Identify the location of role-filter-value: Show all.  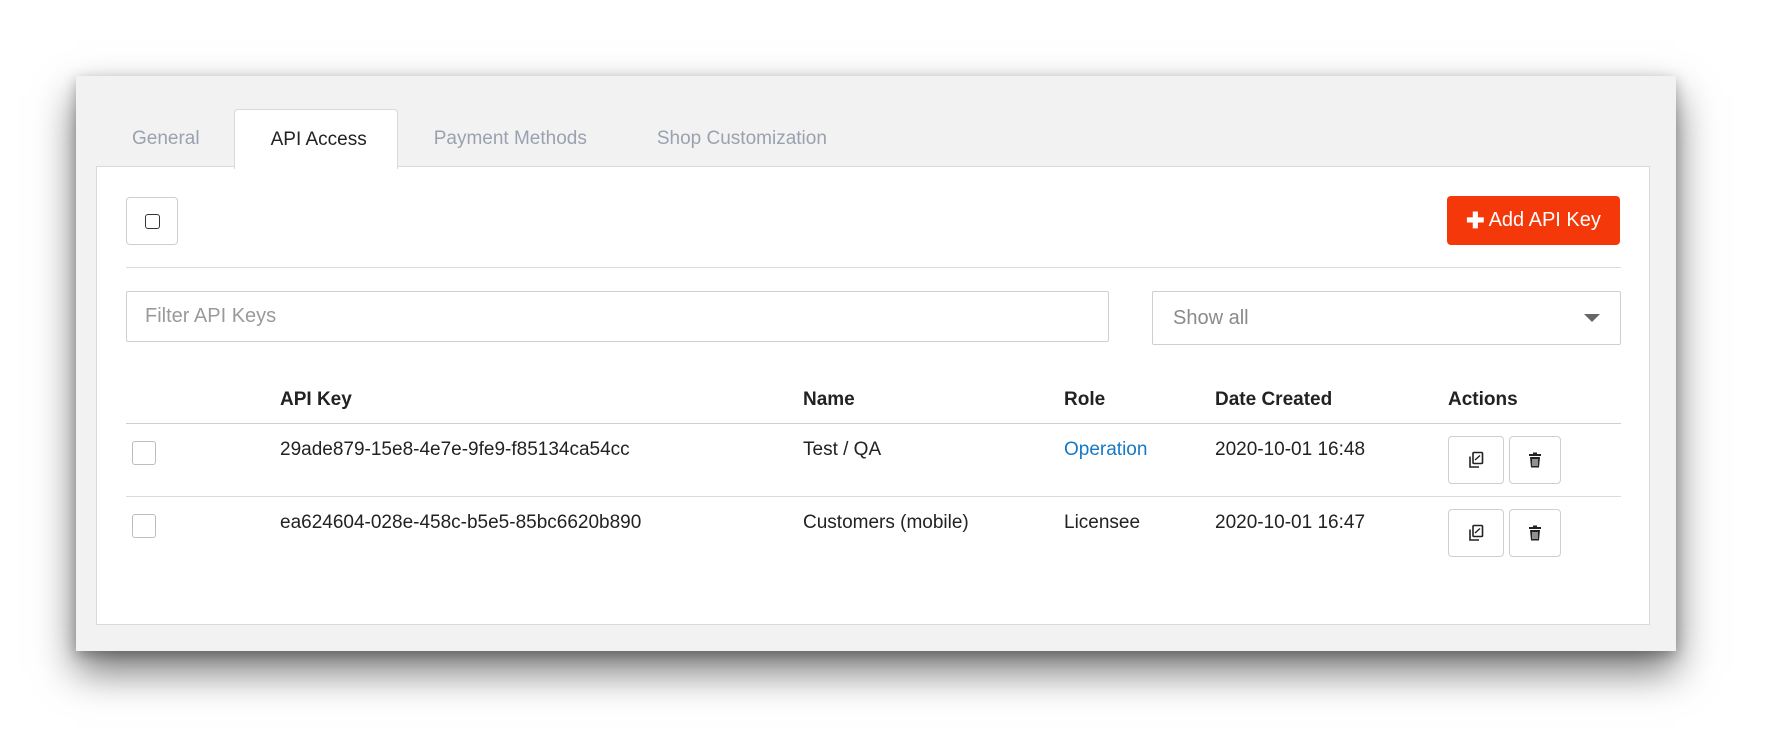
(1211, 317).